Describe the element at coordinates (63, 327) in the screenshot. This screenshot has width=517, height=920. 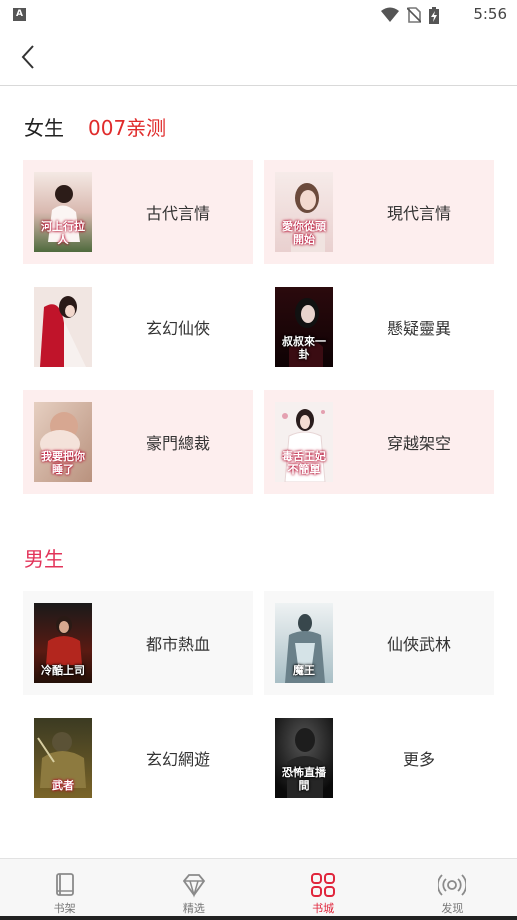
I see `book-cover` at that location.